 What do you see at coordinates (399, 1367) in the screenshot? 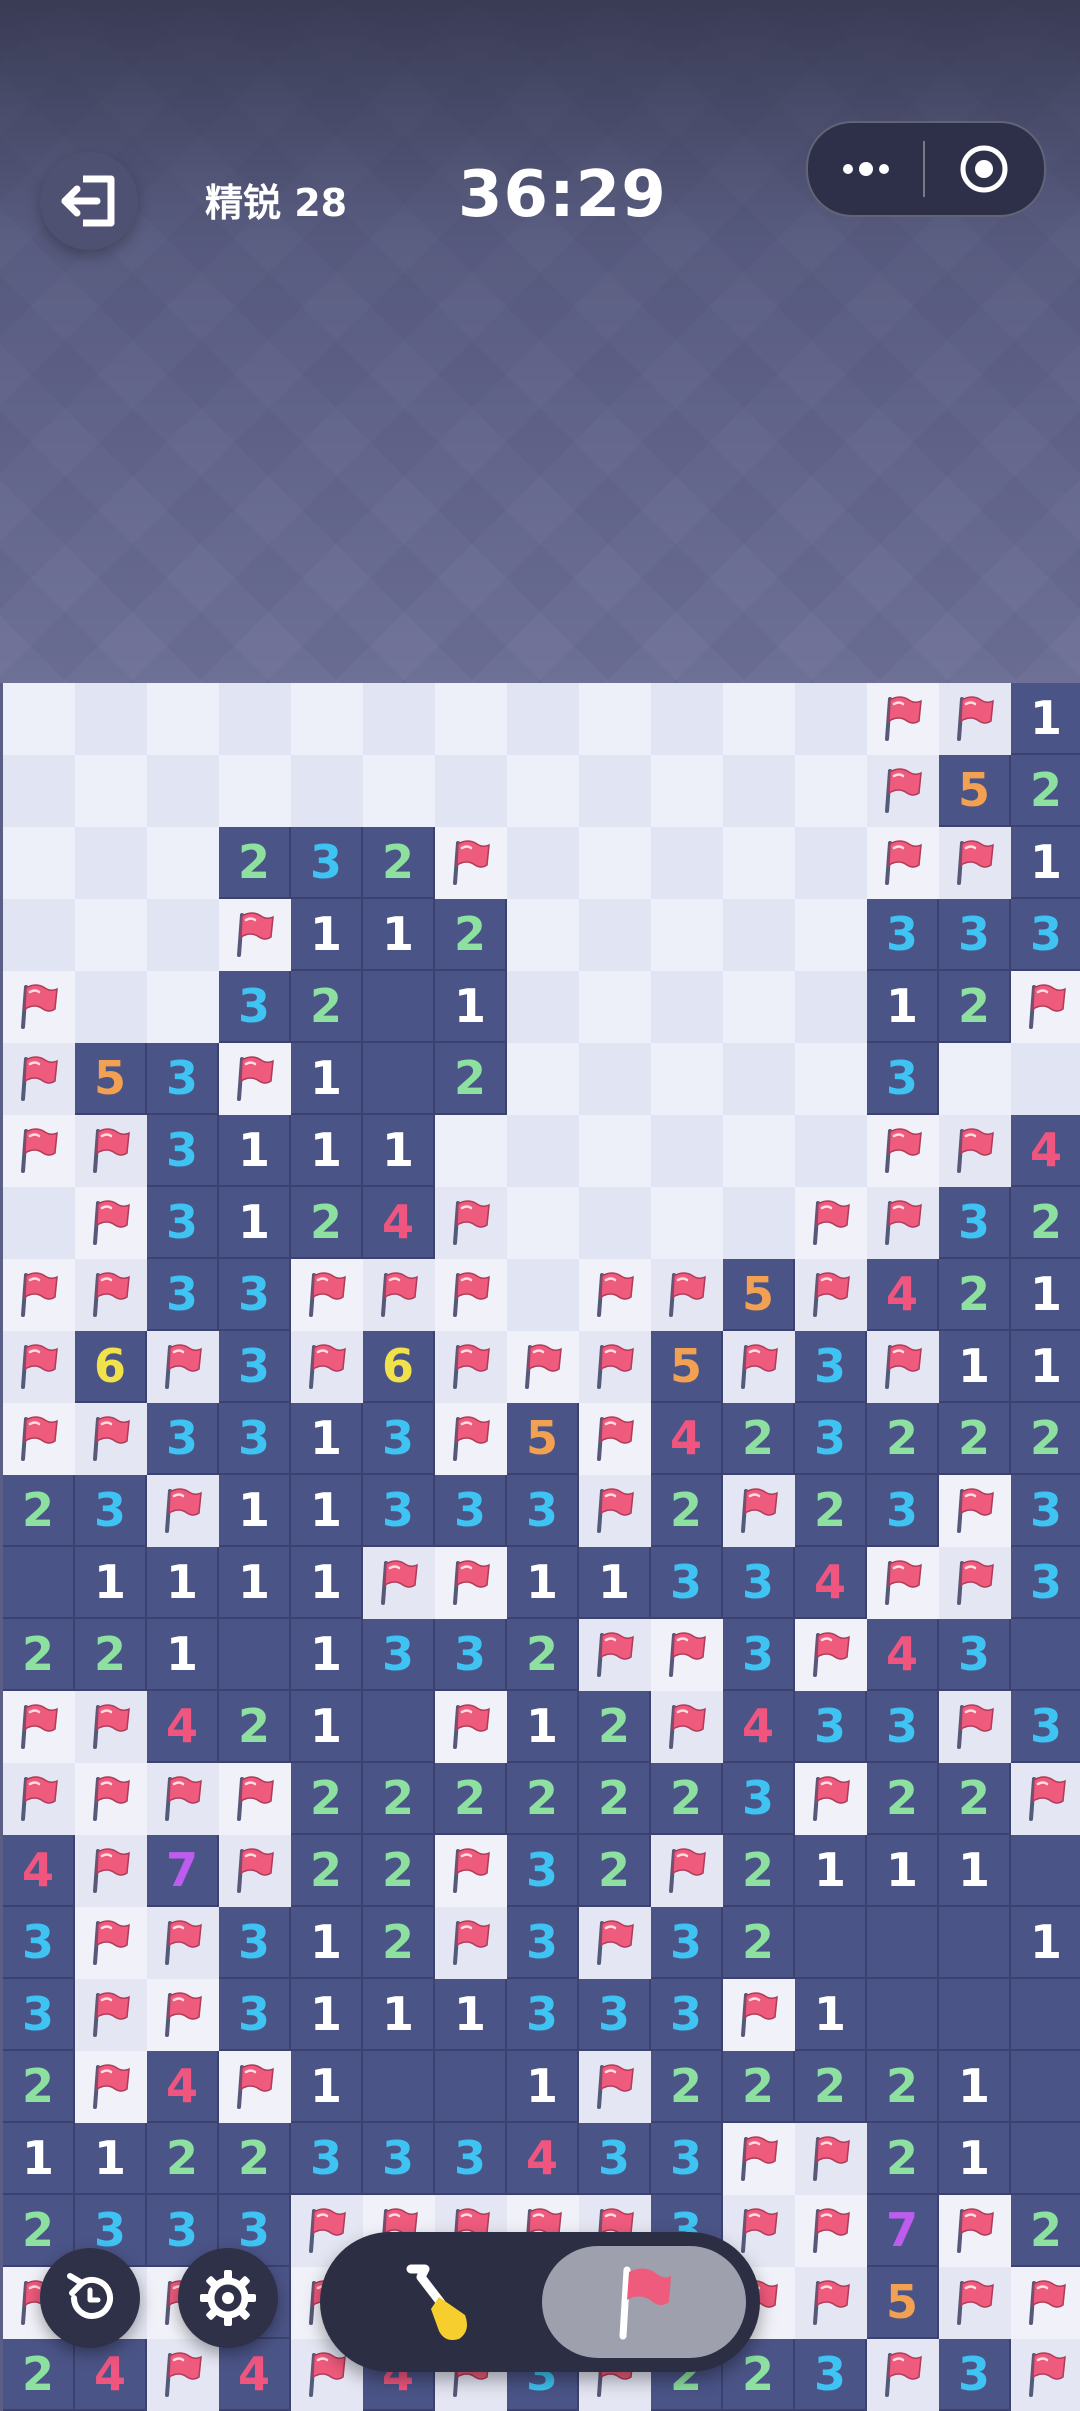
I see `number-cell: 6` at bounding box center [399, 1367].